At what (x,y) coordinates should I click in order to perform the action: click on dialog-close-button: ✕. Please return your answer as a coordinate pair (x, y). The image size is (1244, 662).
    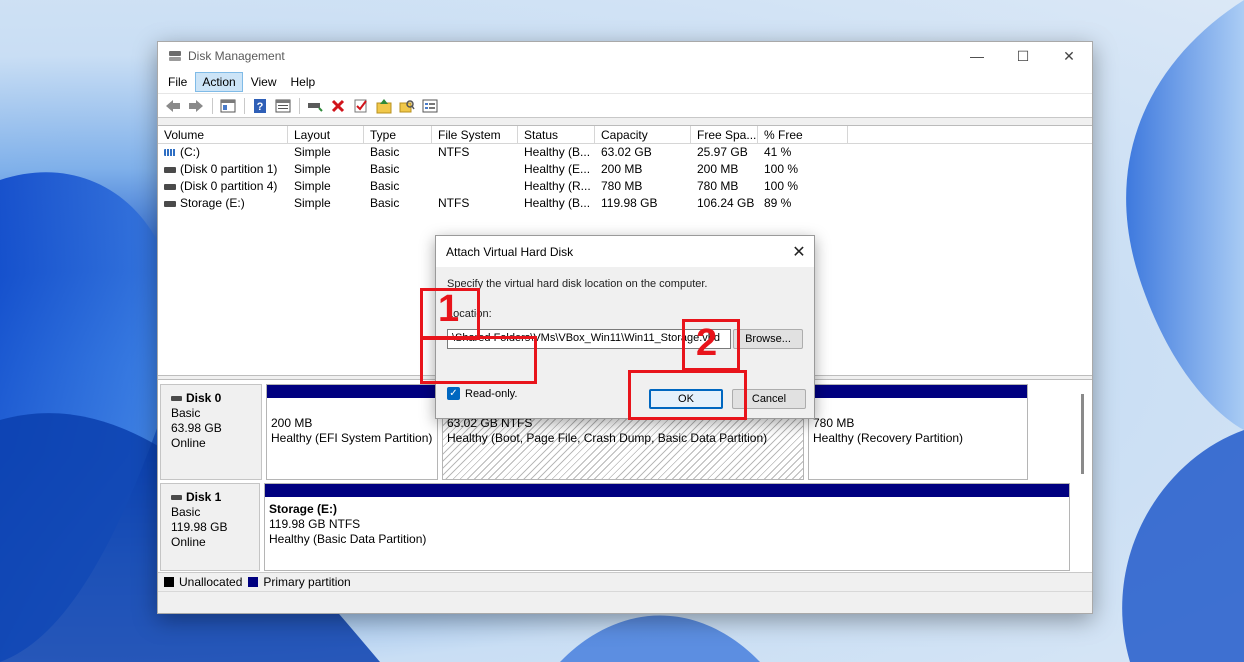
    Looking at the image, I should click on (799, 252).